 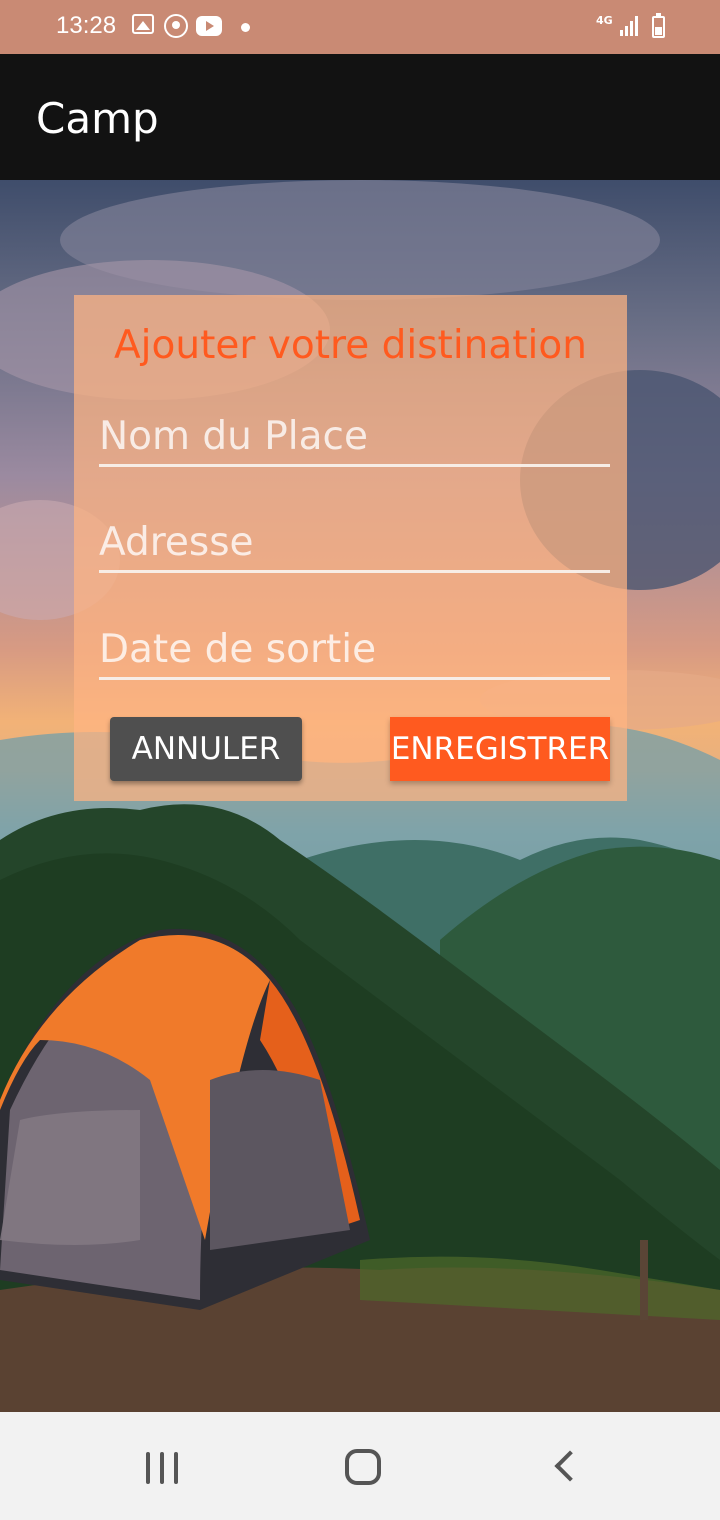 What do you see at coordinates (209, 26) in the screenshot?
I see `youtube-icon` at bounding box center [209, 26].